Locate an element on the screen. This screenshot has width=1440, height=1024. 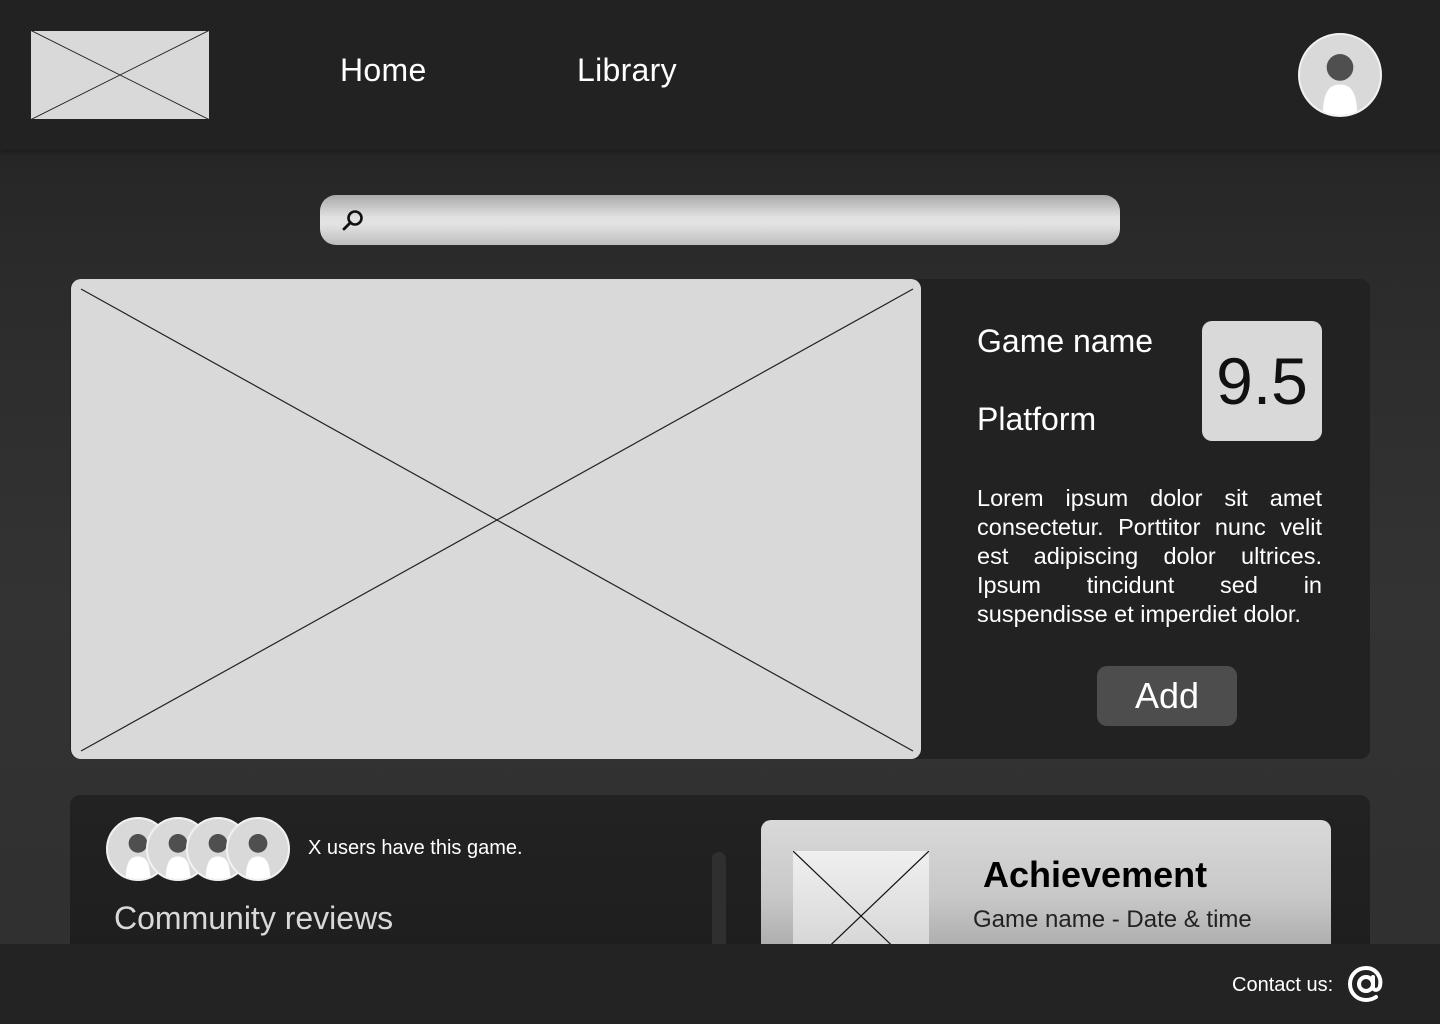
contact-label: Contact us: is located at coordinates (1283, 985).